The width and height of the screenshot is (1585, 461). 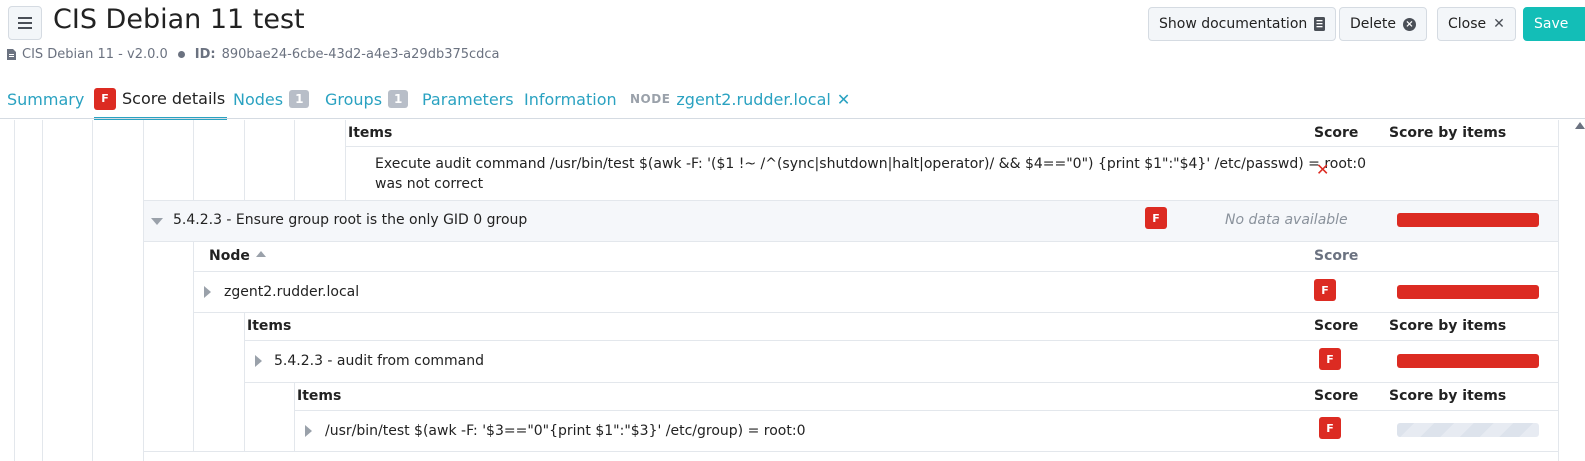 I want to click on tab-information-label: Information, so click(x=570, y=99).